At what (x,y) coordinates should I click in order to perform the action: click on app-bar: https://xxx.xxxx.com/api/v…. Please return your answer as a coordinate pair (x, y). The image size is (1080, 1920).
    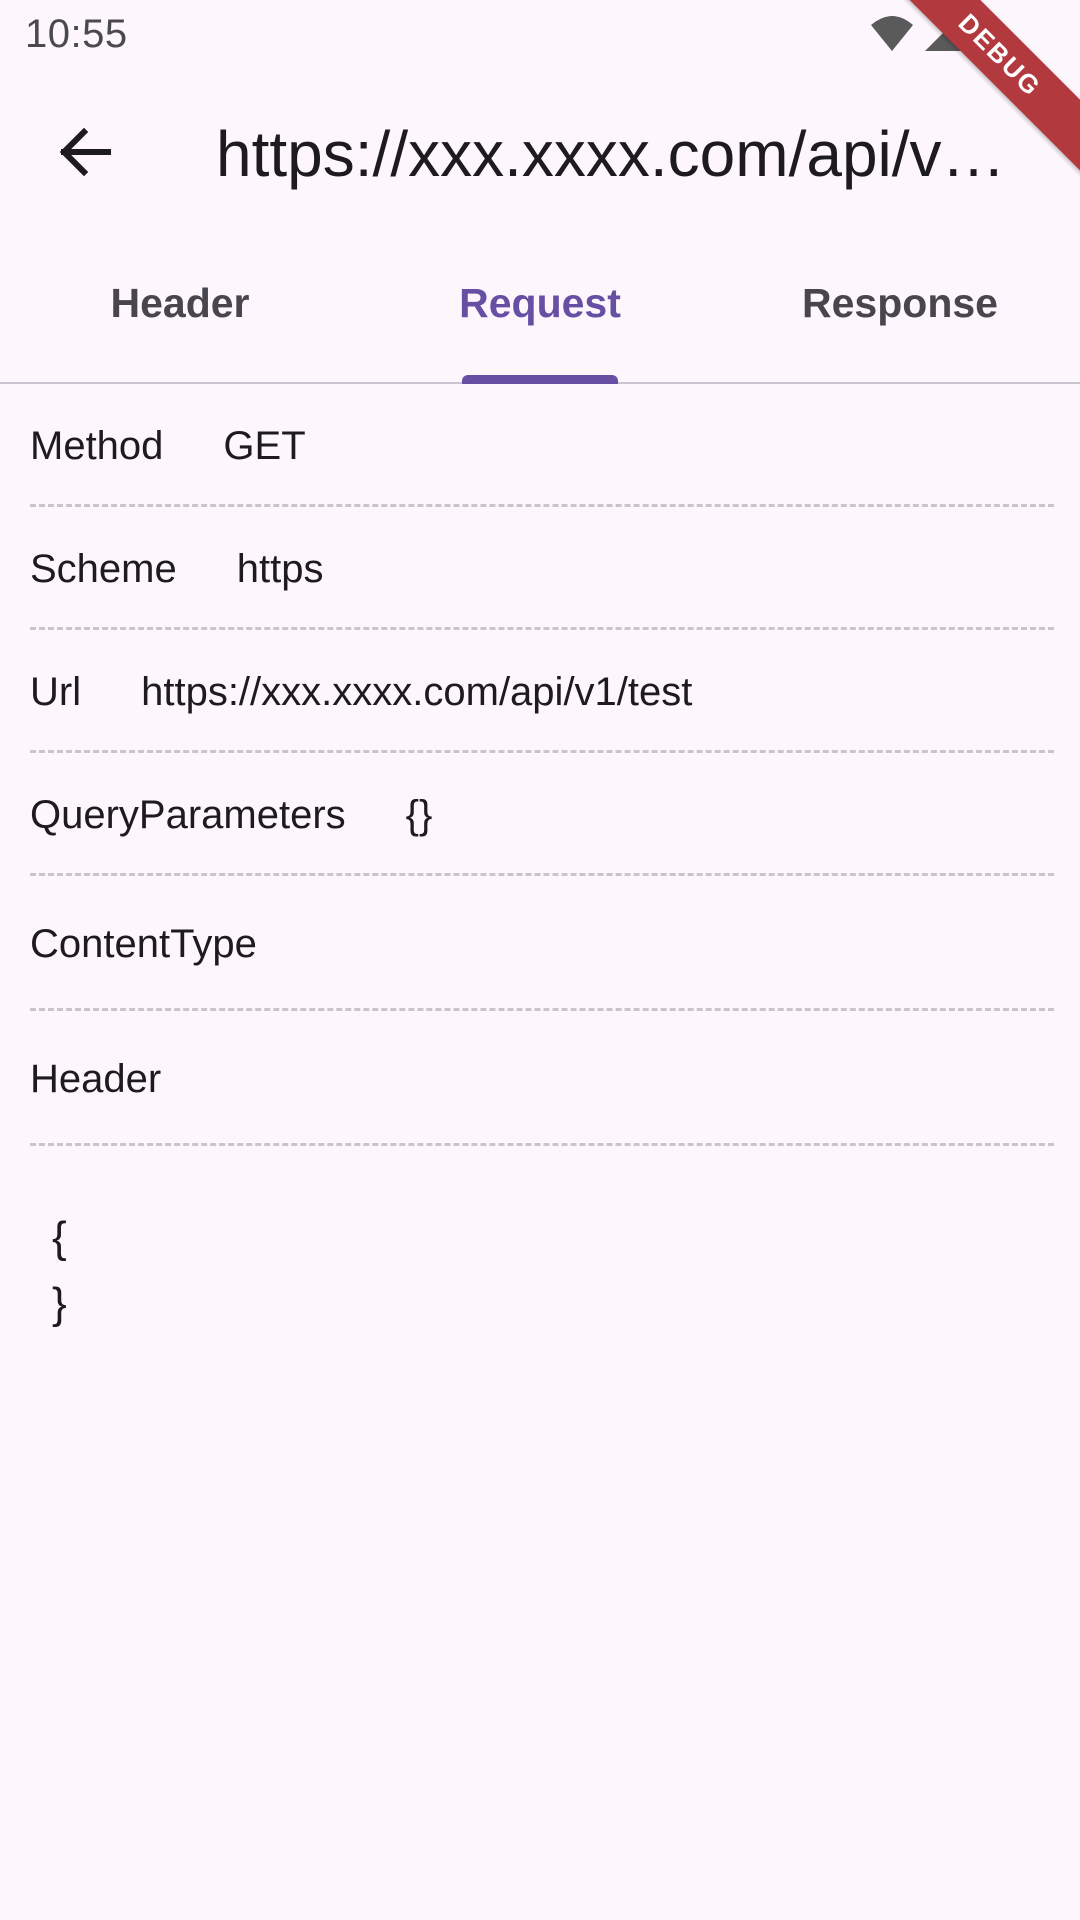
    Looking at the image, I should click on (540, 154).